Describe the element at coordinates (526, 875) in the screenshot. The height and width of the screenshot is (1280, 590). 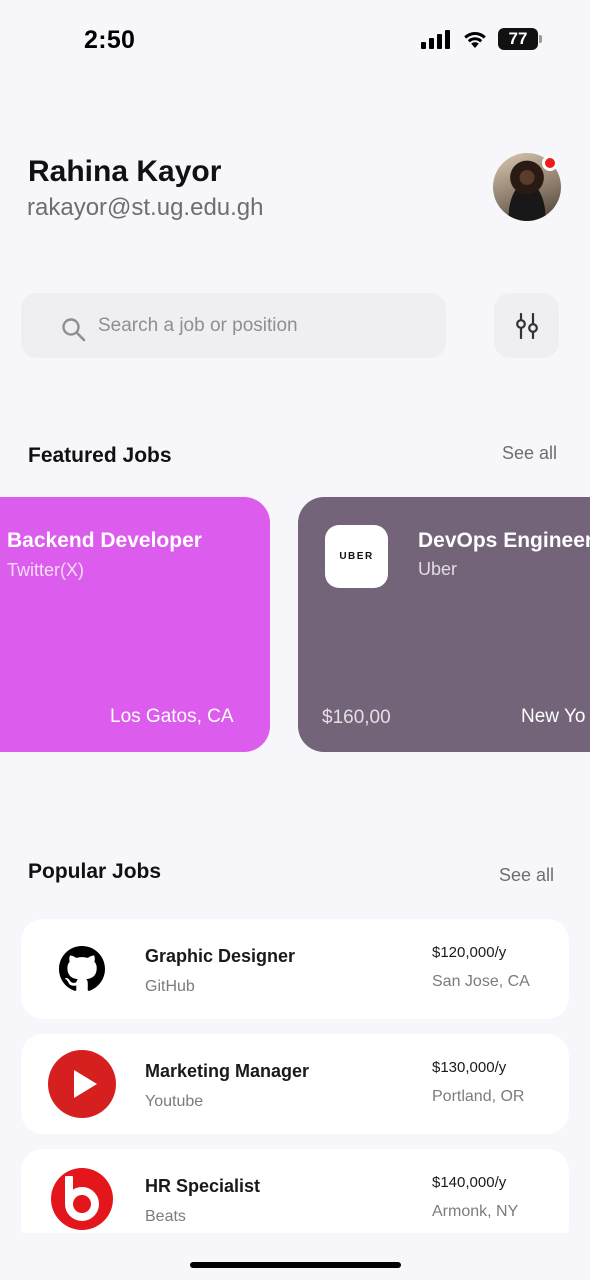
I see `popular-see-all-link: See all` at that location.